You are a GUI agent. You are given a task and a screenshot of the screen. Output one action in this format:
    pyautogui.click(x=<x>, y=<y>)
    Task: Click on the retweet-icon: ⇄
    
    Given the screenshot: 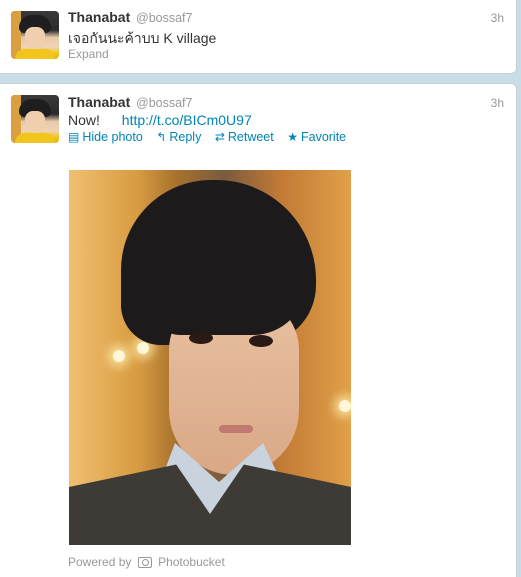 What is the action you would take?
    pyautogui.click(x=219, y=137)
    